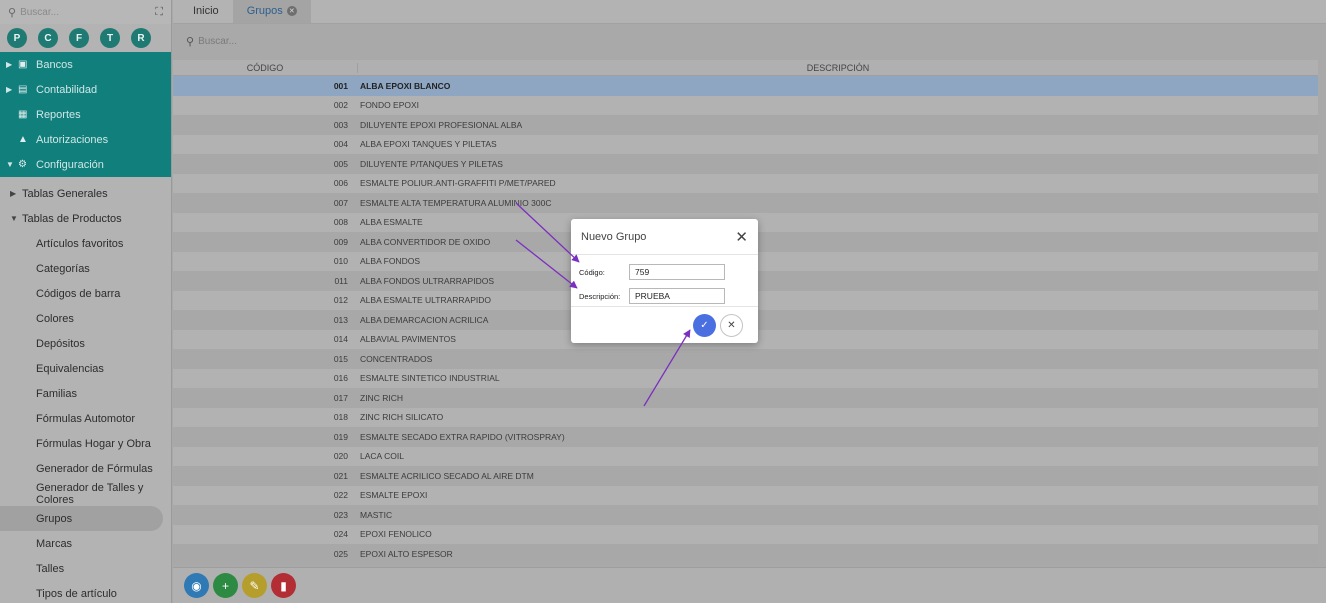  What do you see at coordinates (745, 495) in the screenshot?
I see `table-row: 022 ESMALTE EPOXI` at bounding box center [745, 495].